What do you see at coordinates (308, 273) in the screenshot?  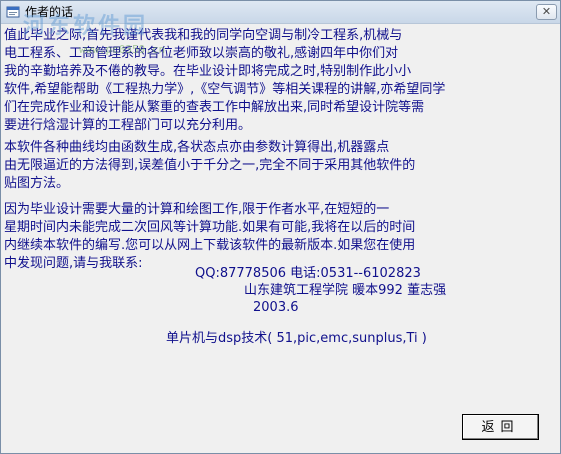 I see `contact-qq-phone: QQ:87778506 电话:0531--6102823` at bounding box center [308, 273].